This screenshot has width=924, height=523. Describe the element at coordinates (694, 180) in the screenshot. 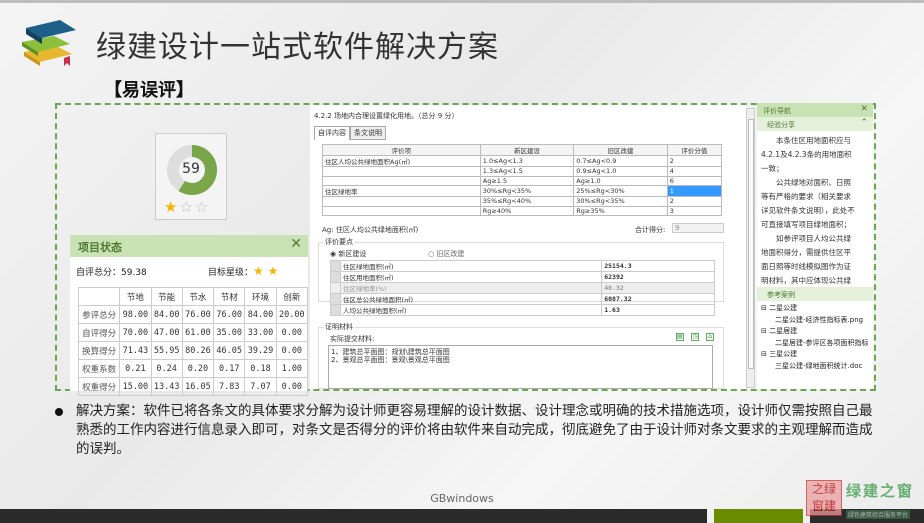

I see `grid-cell: 6` at that location.